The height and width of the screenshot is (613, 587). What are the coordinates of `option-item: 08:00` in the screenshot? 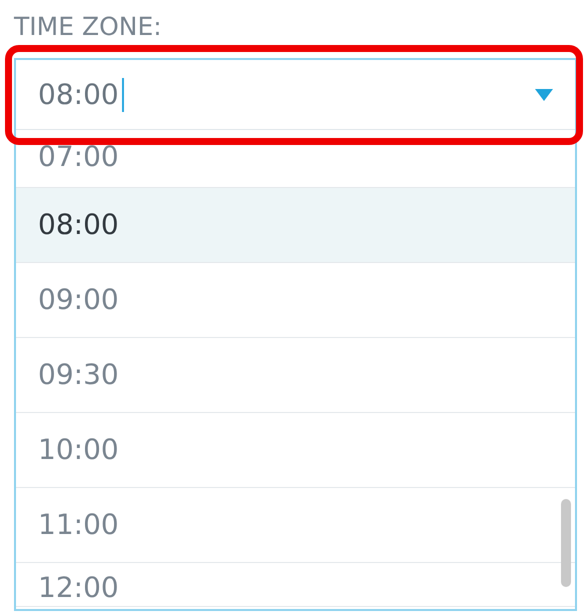 It's located at (295, 225).